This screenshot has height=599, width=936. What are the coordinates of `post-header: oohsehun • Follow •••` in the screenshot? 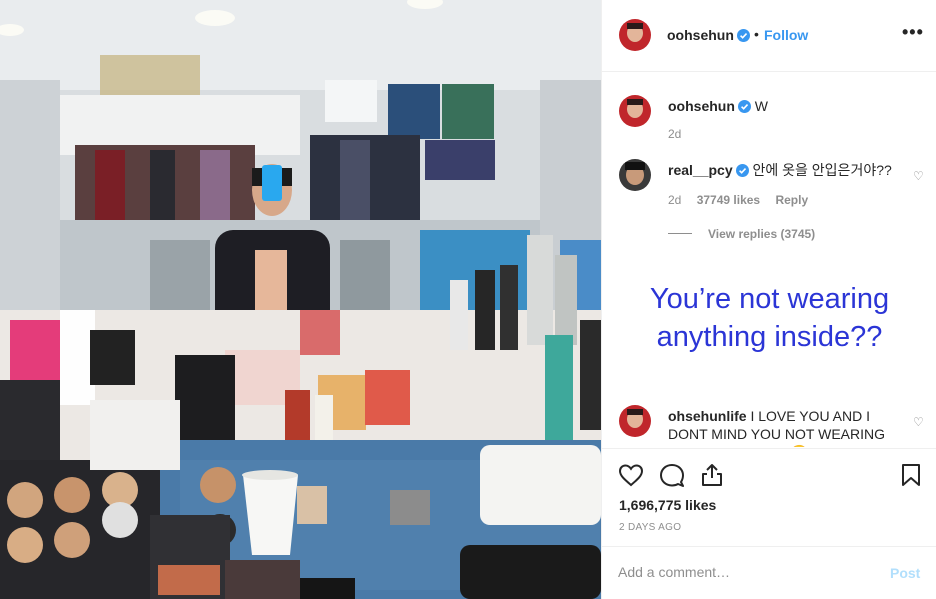 It's located at (769, 36).